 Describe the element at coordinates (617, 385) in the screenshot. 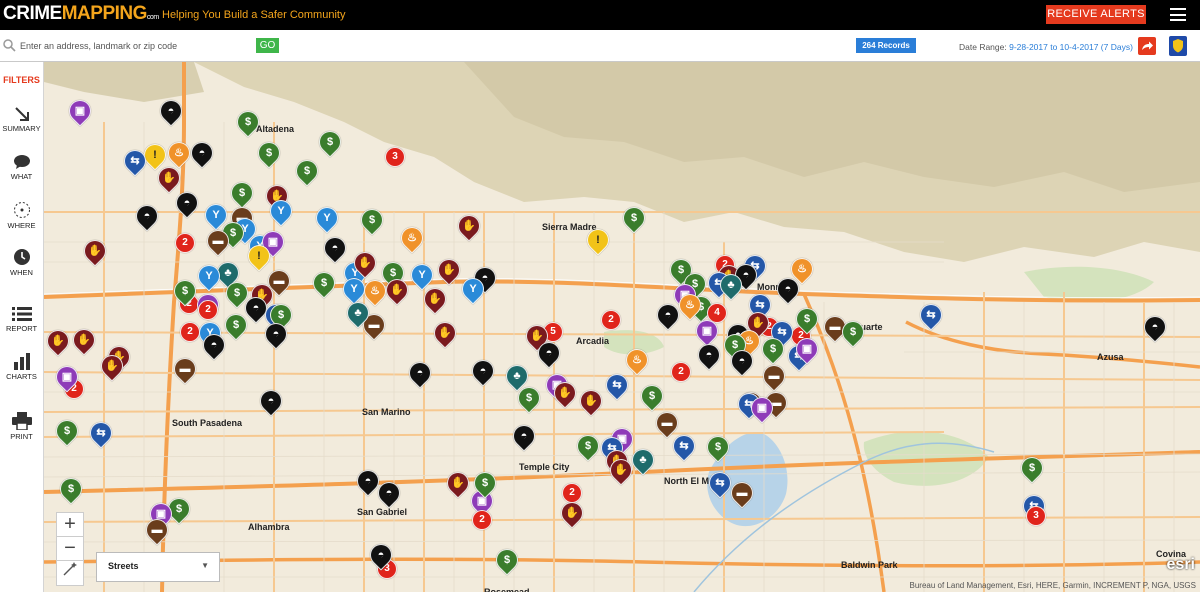

I see `vehicle-icon: ⇆` at that location.